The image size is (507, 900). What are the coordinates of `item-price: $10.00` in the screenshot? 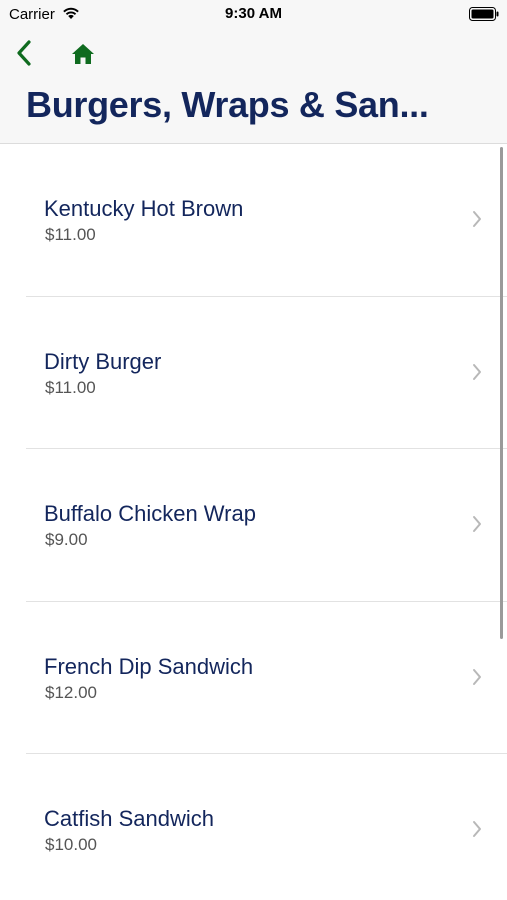 It's located at (71, 844).